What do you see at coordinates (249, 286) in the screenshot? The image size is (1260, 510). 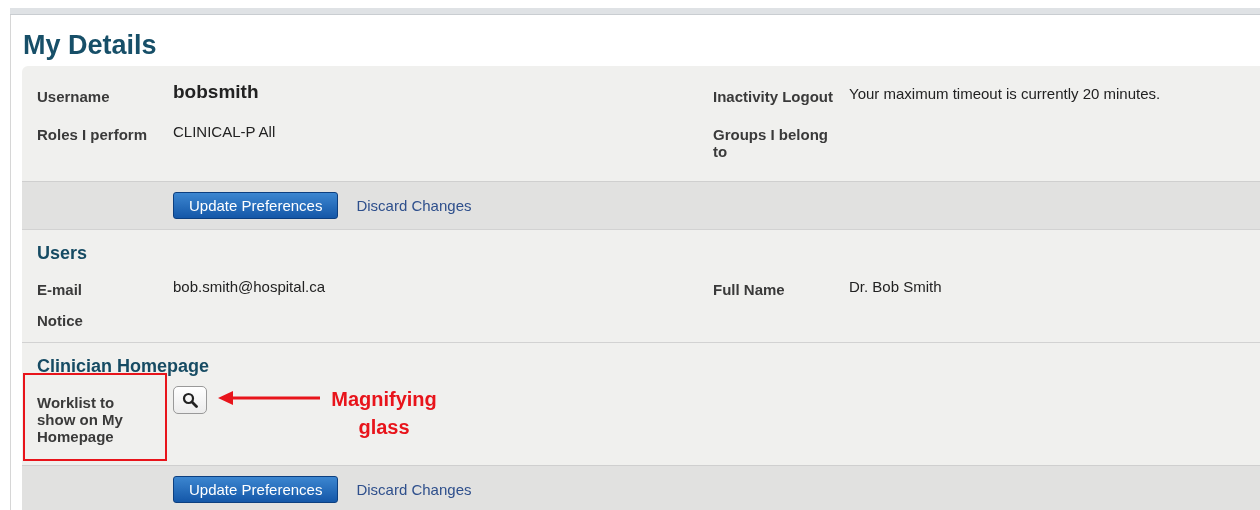 I see `field-value: bob.smith@hospital.ca` at bounding box center [249, 286].